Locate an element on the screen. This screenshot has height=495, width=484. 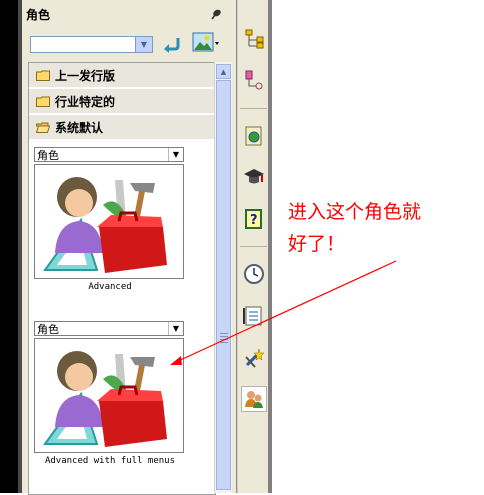
annotation-line-2: 好了！ is located at coordinates (317, 244).